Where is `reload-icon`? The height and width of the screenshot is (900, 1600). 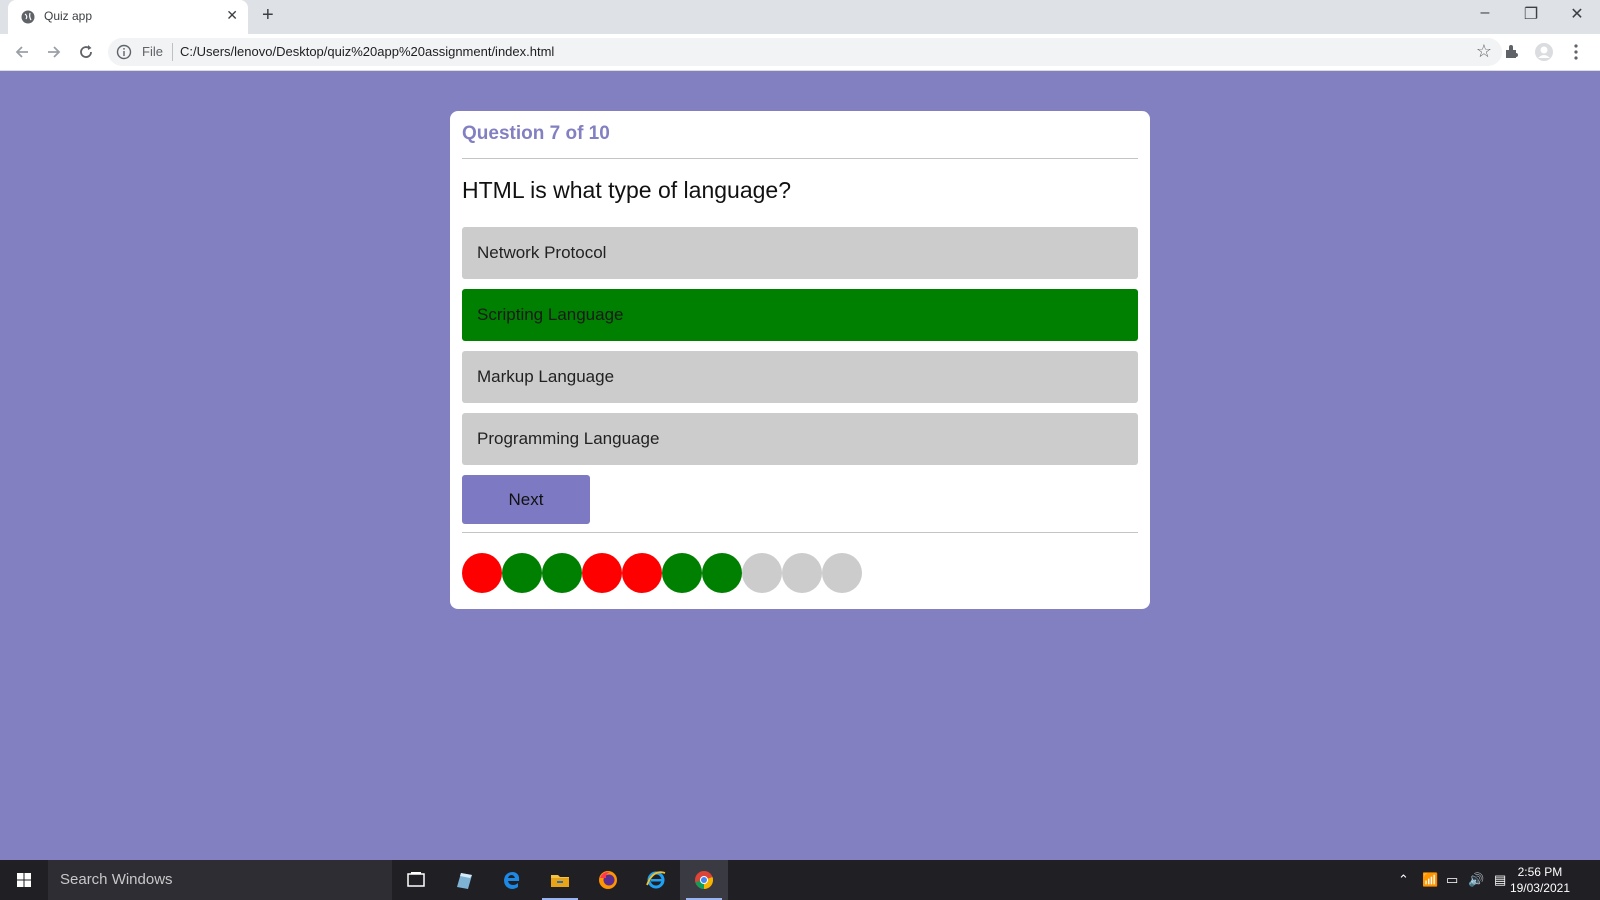
reload-icon is located at coordinates (86, 52).